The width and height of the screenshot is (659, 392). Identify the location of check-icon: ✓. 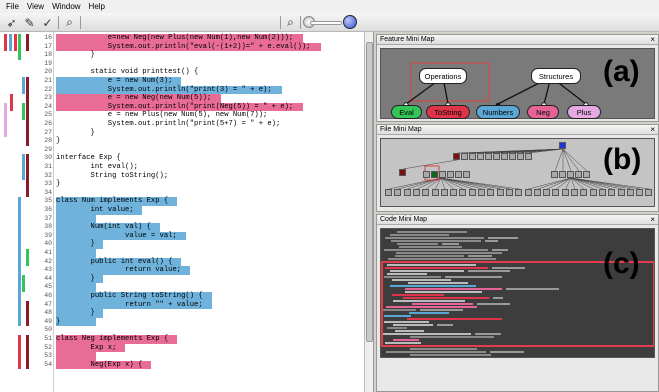
(47, 22).